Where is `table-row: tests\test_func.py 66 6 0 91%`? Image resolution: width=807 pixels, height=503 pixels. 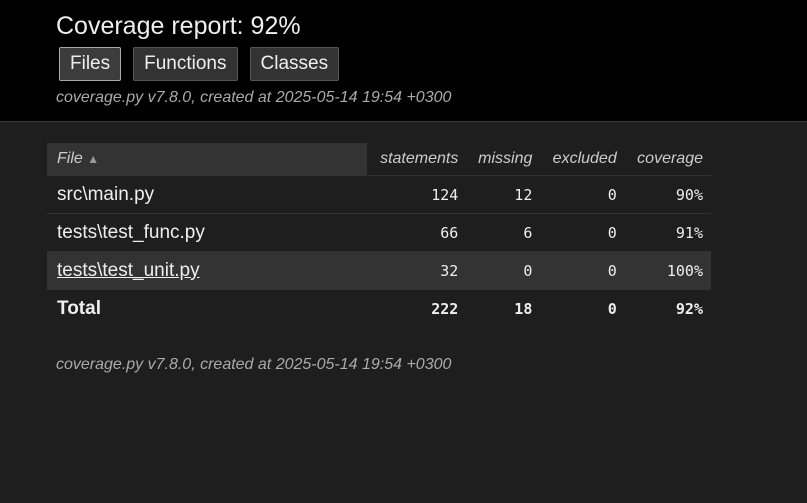
table-row: tests\test_func.py 66 6 0 91% is located at coordinates (379, 232).